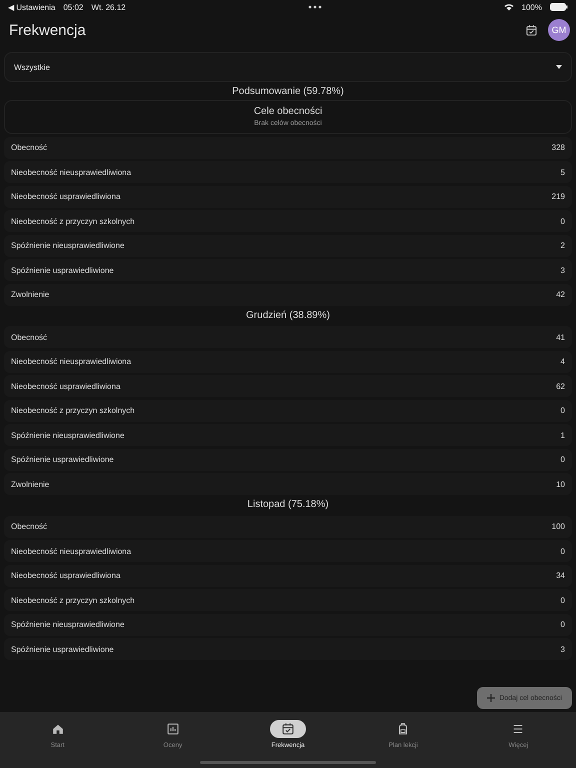  What do you see at coordinates (560, 575) in the screenshot?
I see `row-value: 34` at bounding box center [560, 575].